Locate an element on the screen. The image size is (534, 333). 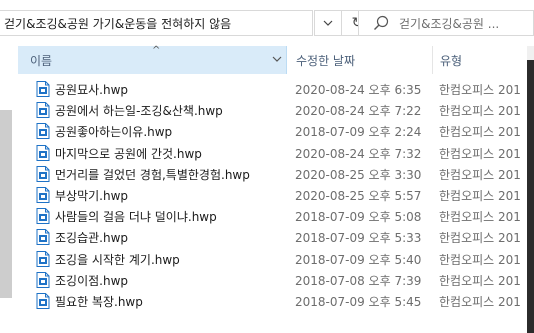
file-name: 조깅을 시작한 계기.hwp is located at coordinates (117, 259).